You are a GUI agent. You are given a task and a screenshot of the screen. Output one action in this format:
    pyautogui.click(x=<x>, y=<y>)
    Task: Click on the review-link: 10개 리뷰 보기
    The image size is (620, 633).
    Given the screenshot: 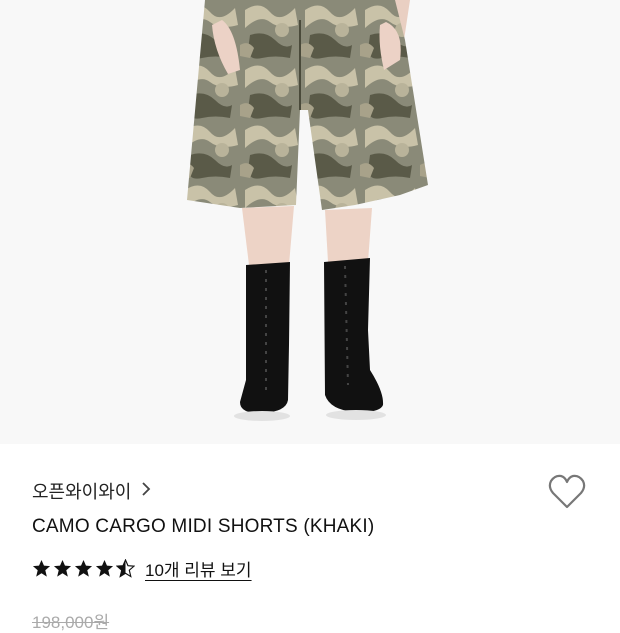 What is the action you would take?
    pyautogui.click(x=198, y=568)
    